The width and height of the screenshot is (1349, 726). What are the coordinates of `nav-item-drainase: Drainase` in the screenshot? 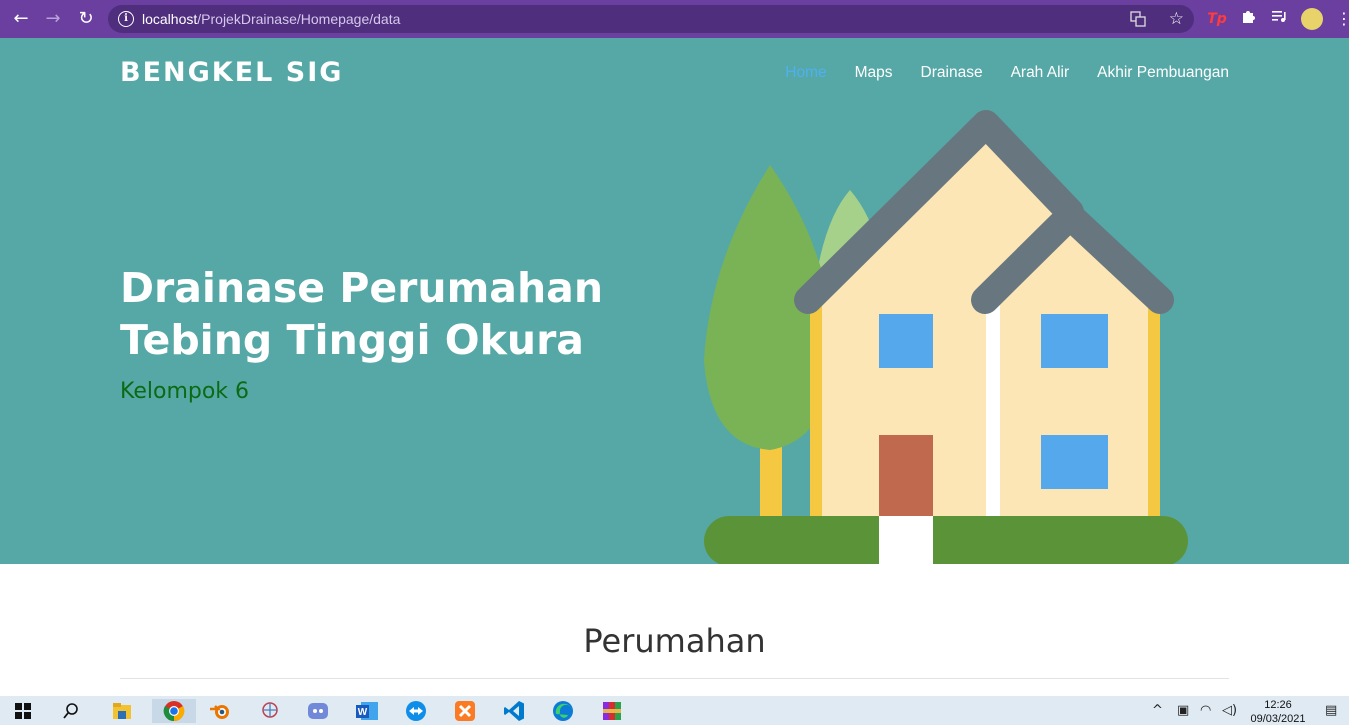 It's located at (952, 73).